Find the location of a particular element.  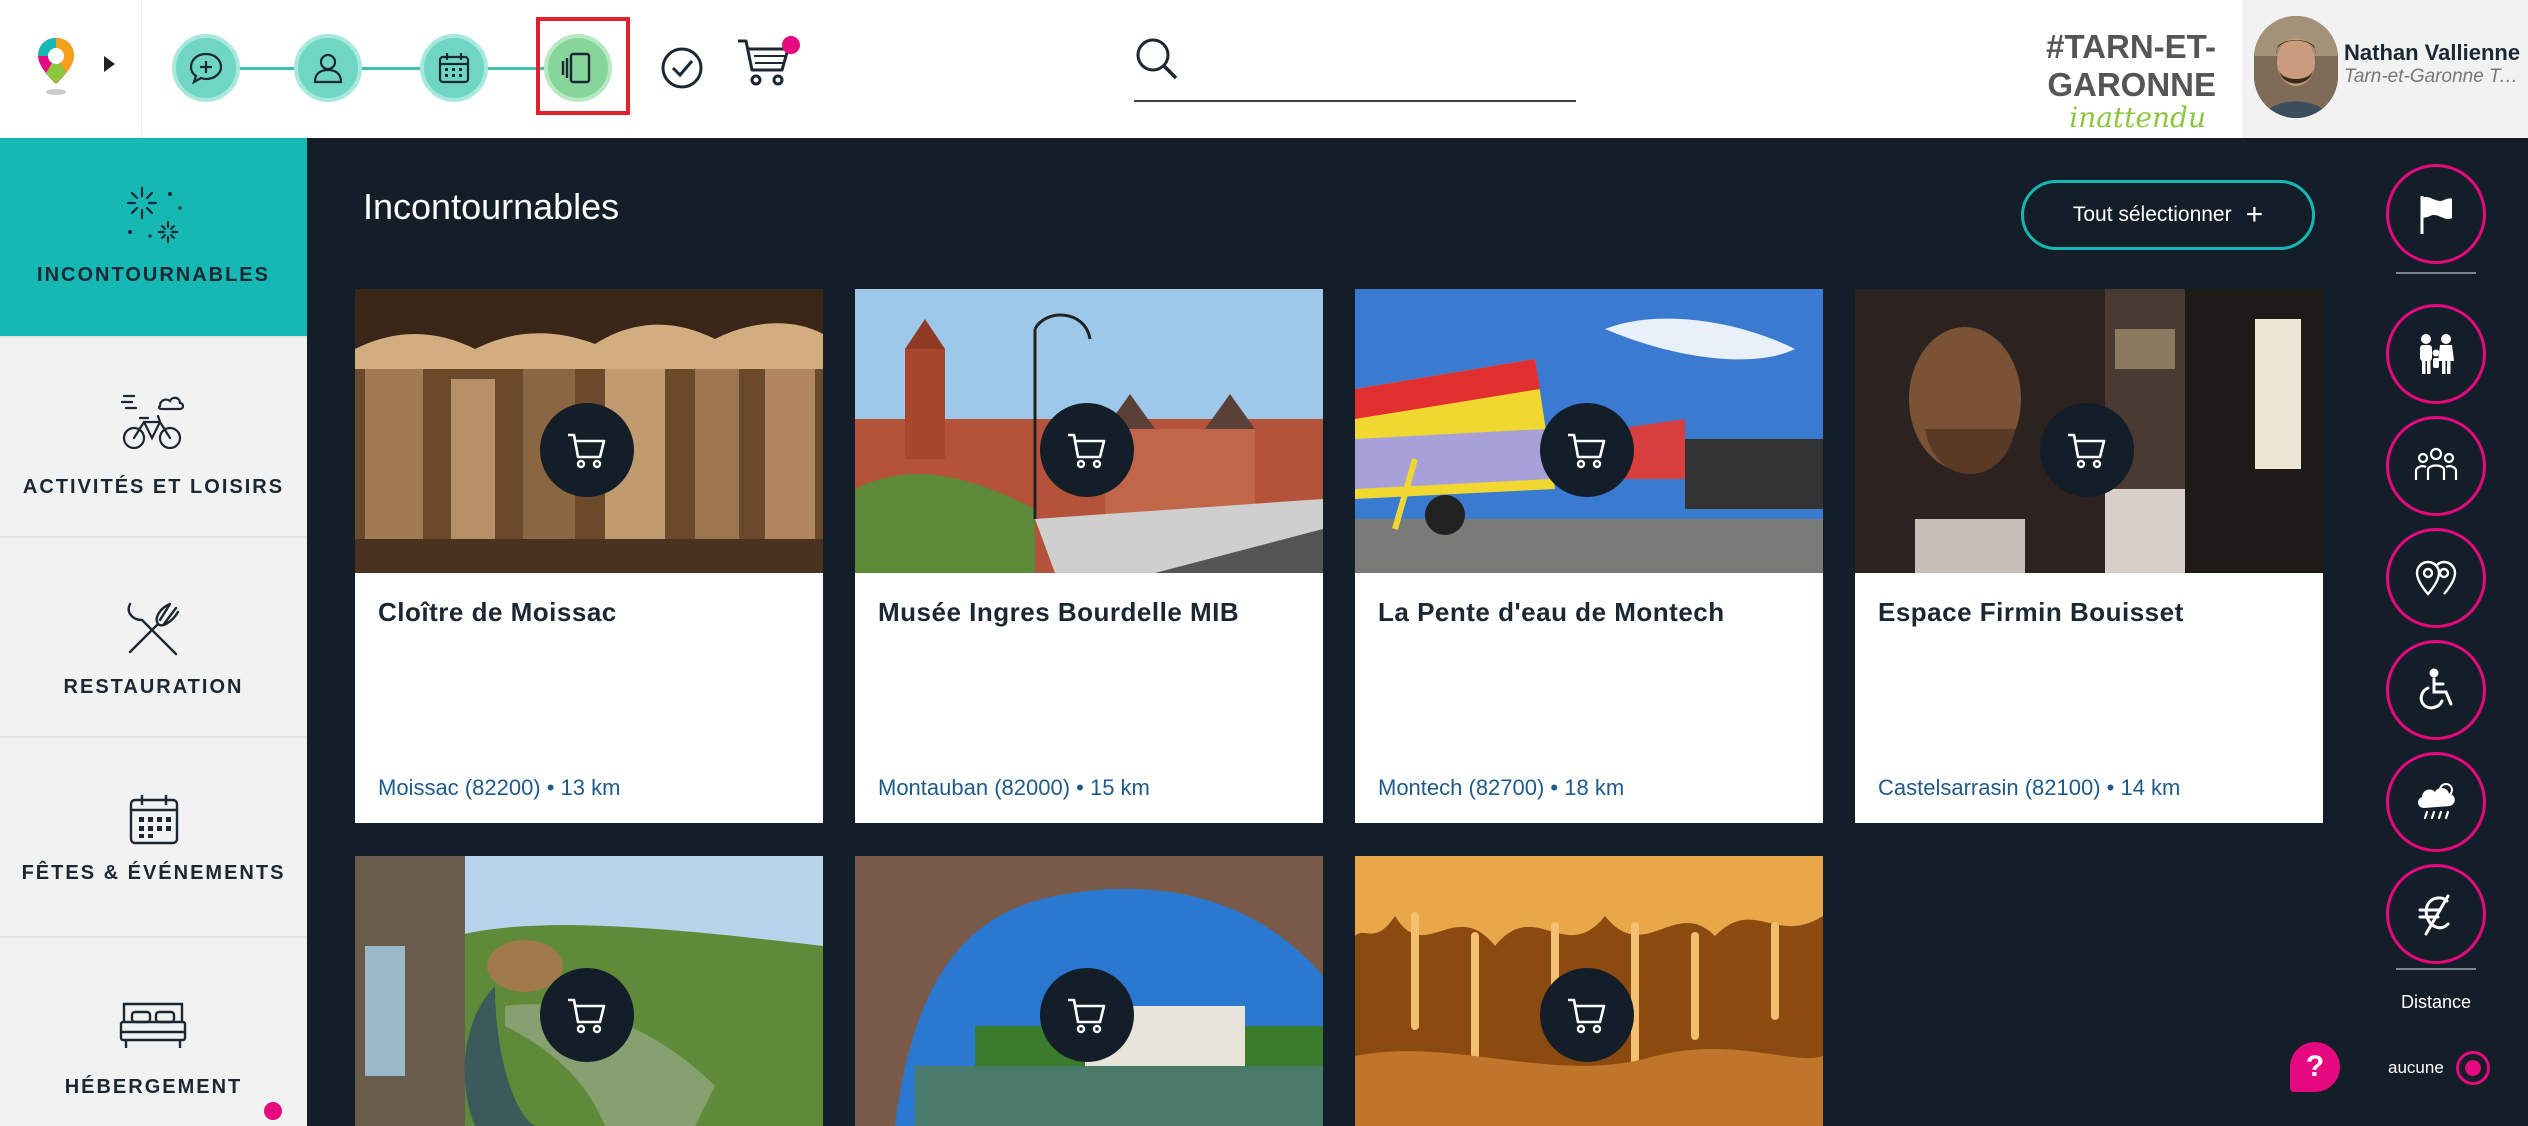

filter-places is located at coordinates (2436, 578).